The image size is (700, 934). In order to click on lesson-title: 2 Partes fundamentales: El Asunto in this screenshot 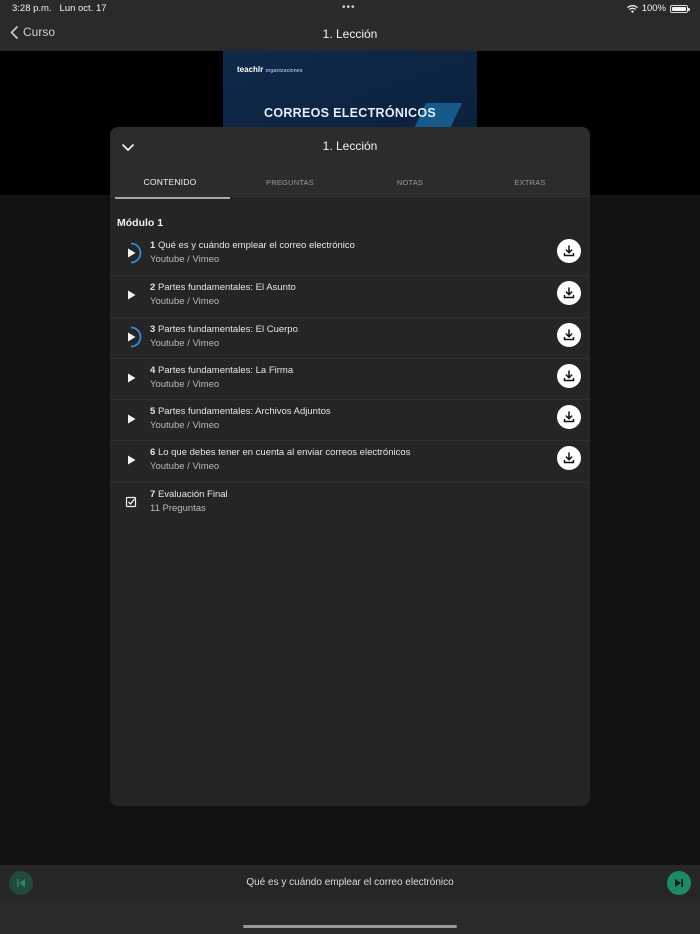, I will do `click(223, 288)`.